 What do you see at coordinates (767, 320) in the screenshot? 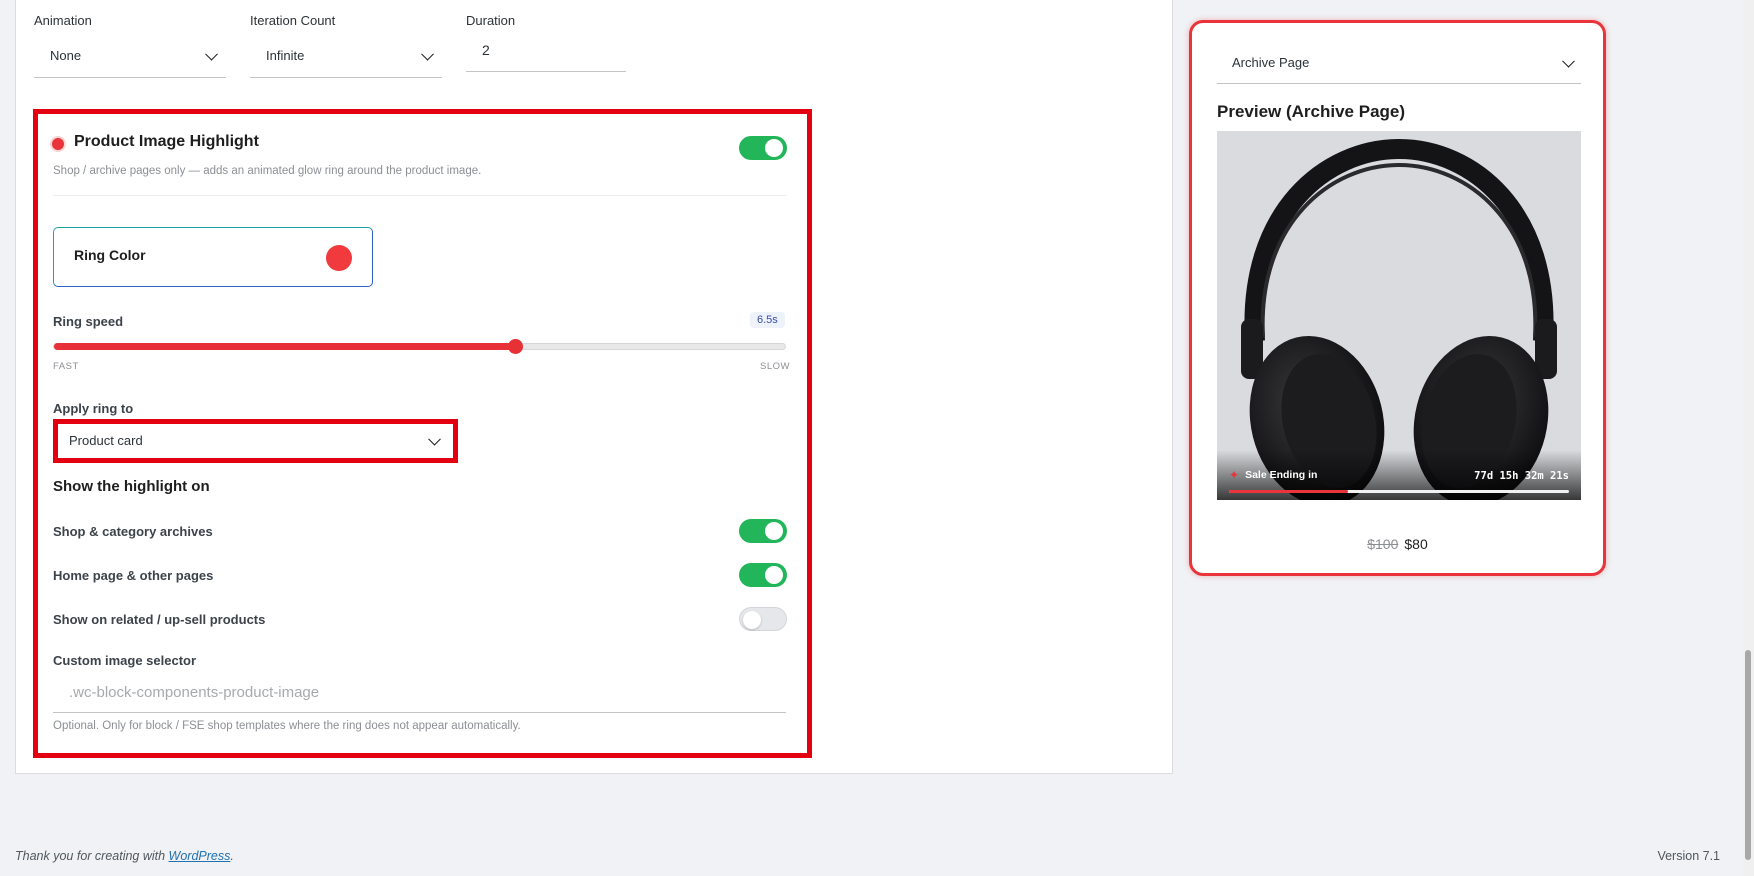
I see `ring-speed-value-badge: 6.5s` at bounding box center [767, 320].